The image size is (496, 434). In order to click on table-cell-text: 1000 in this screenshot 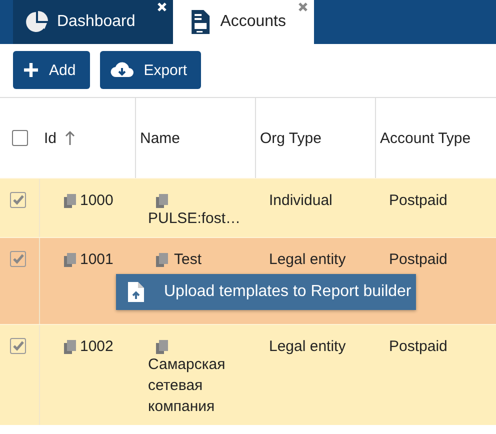, I will do `click(97, 201)`.